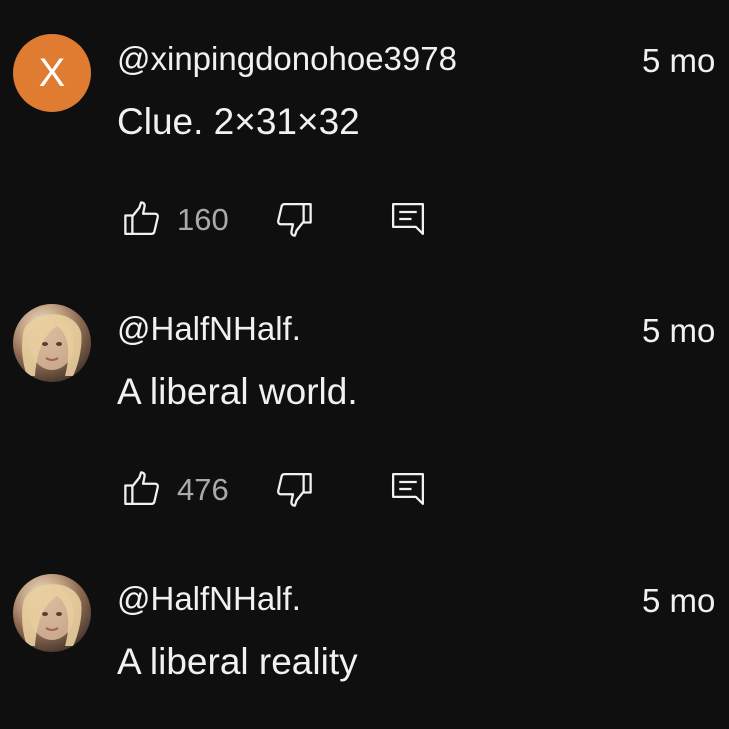 The width and height of the screenshot is (729, 729). What do you see at coordinates (203, 489) in the screenshot?
I see `like-count: 476` at bounding box center [203, 489].